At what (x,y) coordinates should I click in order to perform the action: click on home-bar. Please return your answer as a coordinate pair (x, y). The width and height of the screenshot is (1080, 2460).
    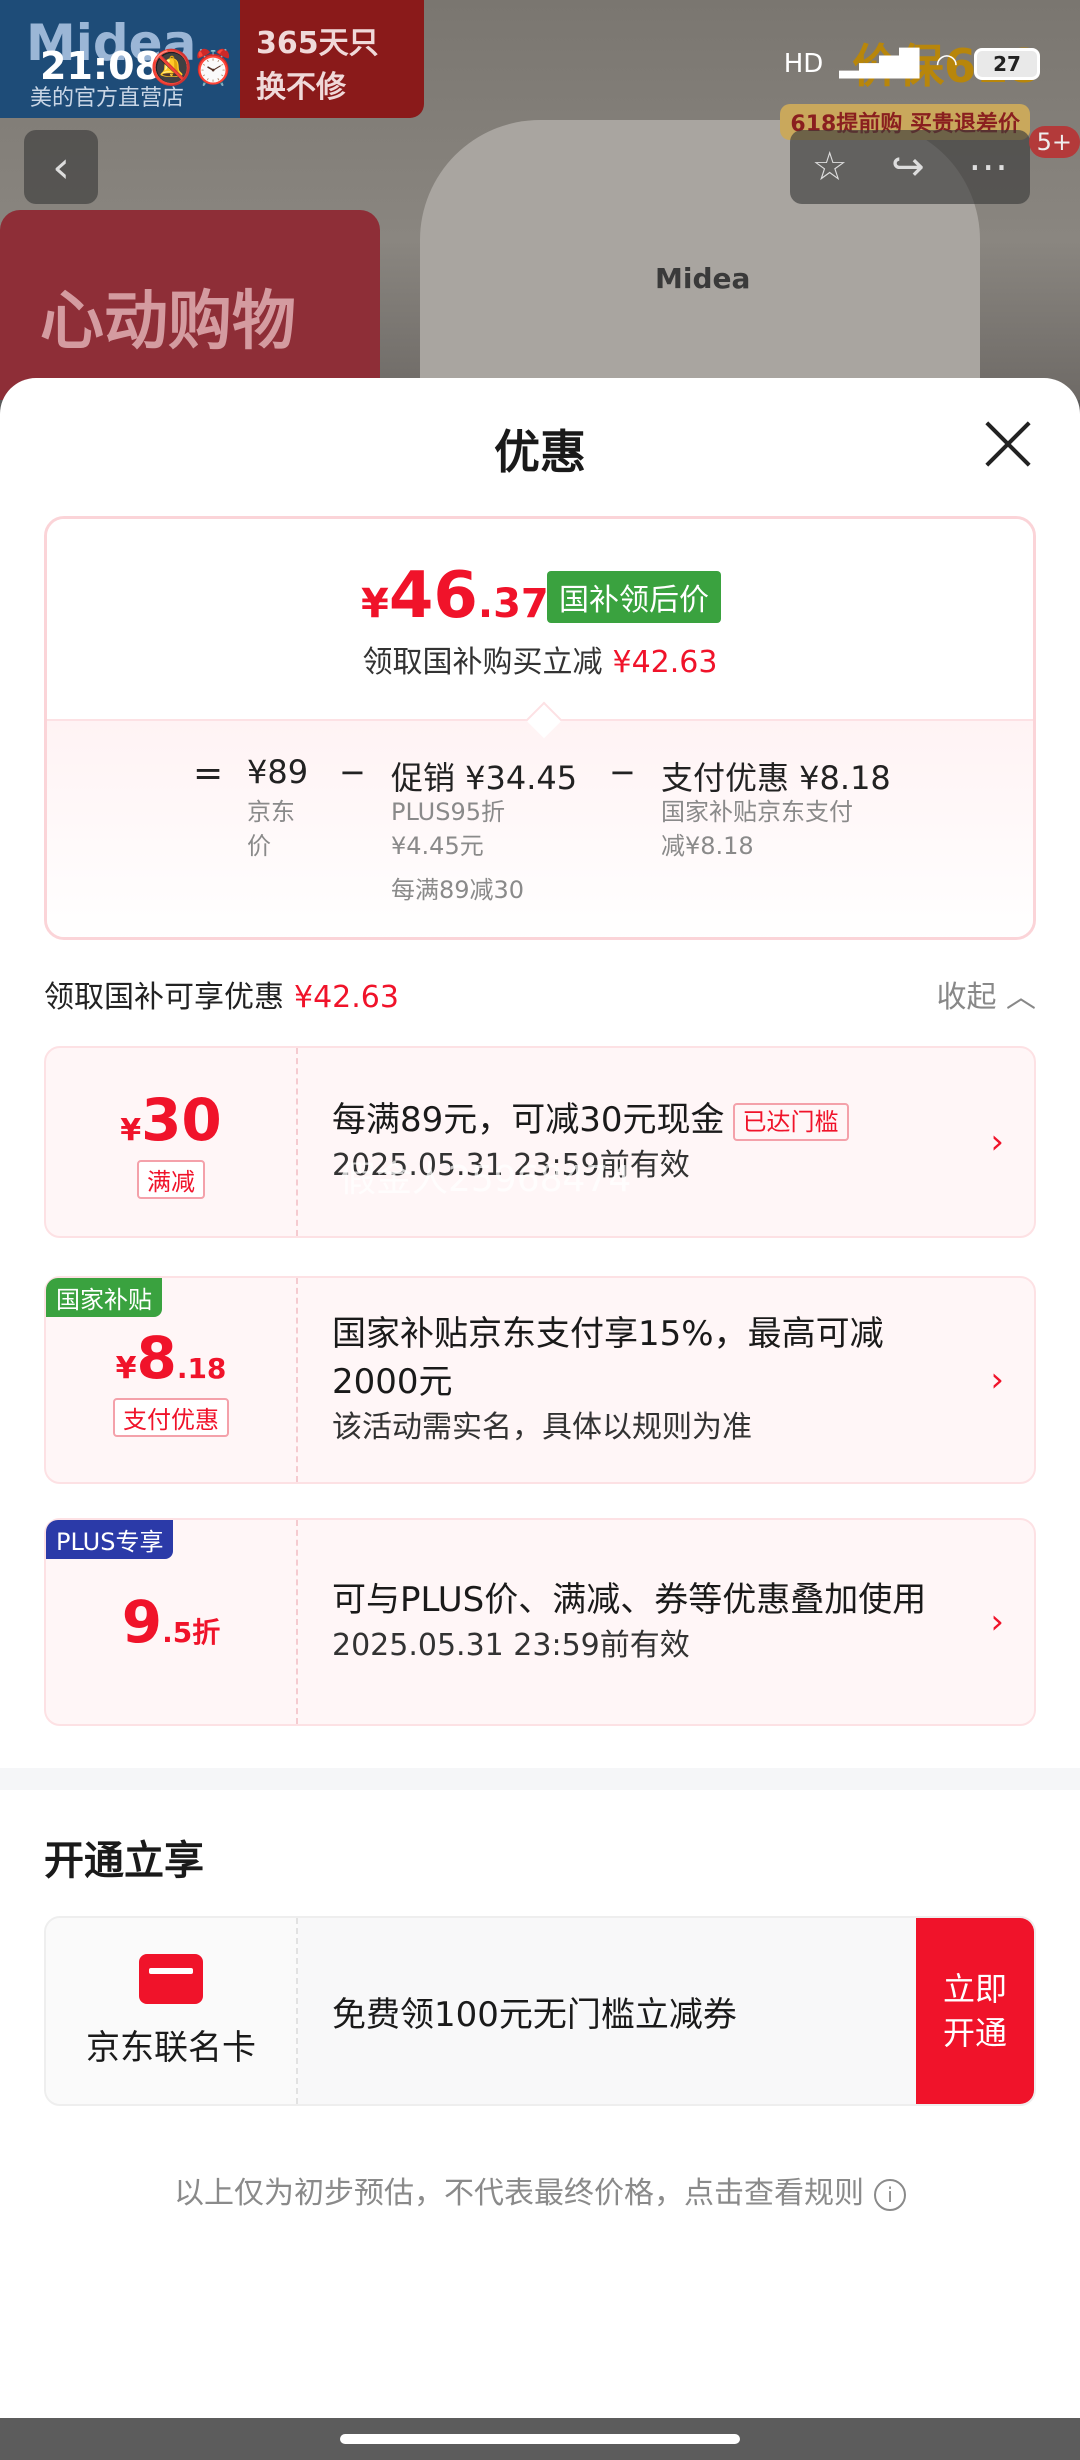
    Looking at the image, I should click on (540, 2439).